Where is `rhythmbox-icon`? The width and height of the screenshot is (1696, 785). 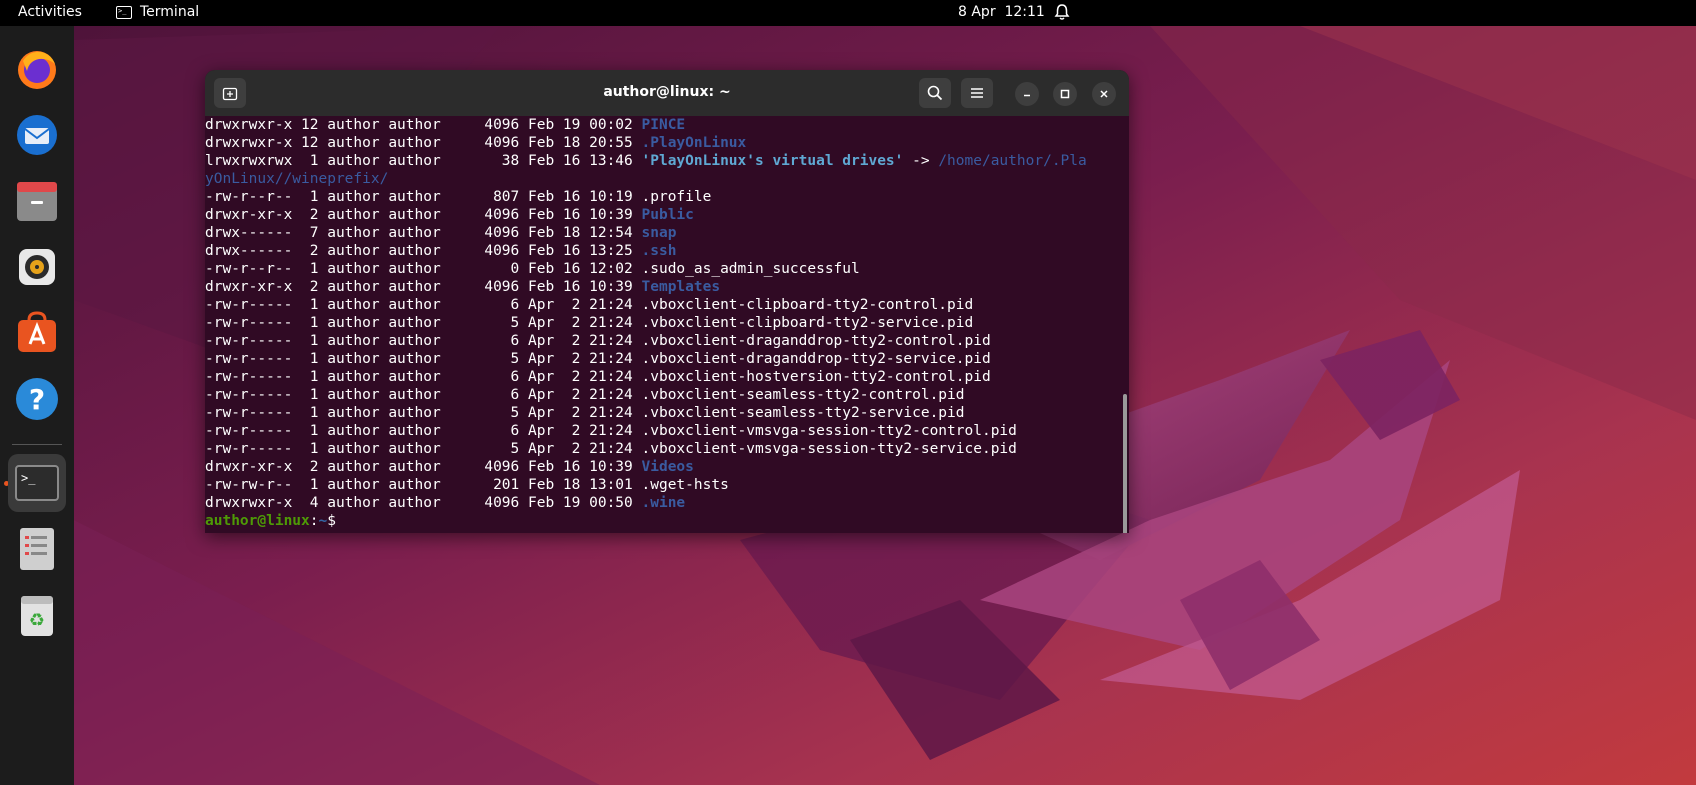 rhythmbox-icon is located at coordinates (37, 267).